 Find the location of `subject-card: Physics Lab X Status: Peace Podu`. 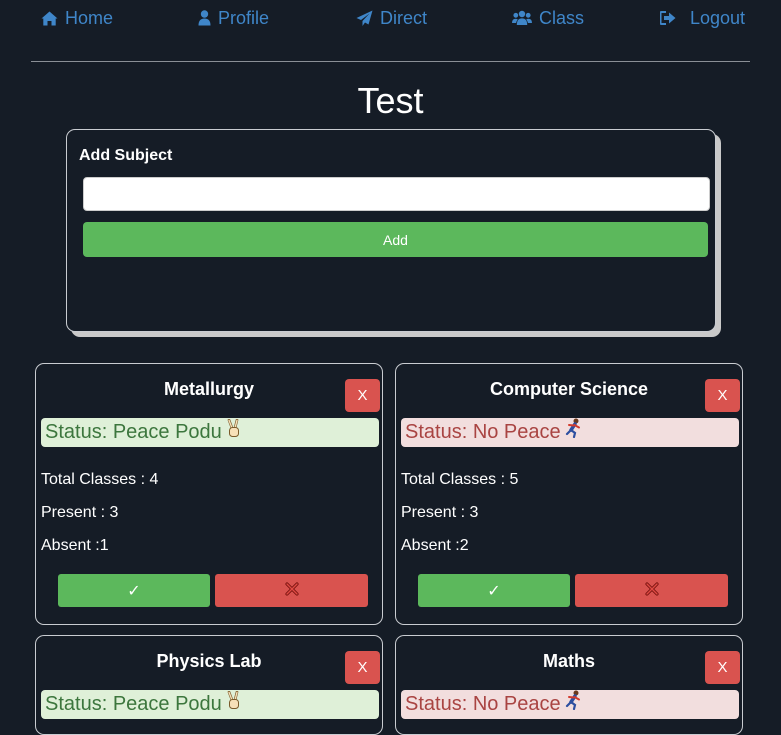

subject-card: Physics Lab X Status: Peace Podu is located at coordinates (209, 685).